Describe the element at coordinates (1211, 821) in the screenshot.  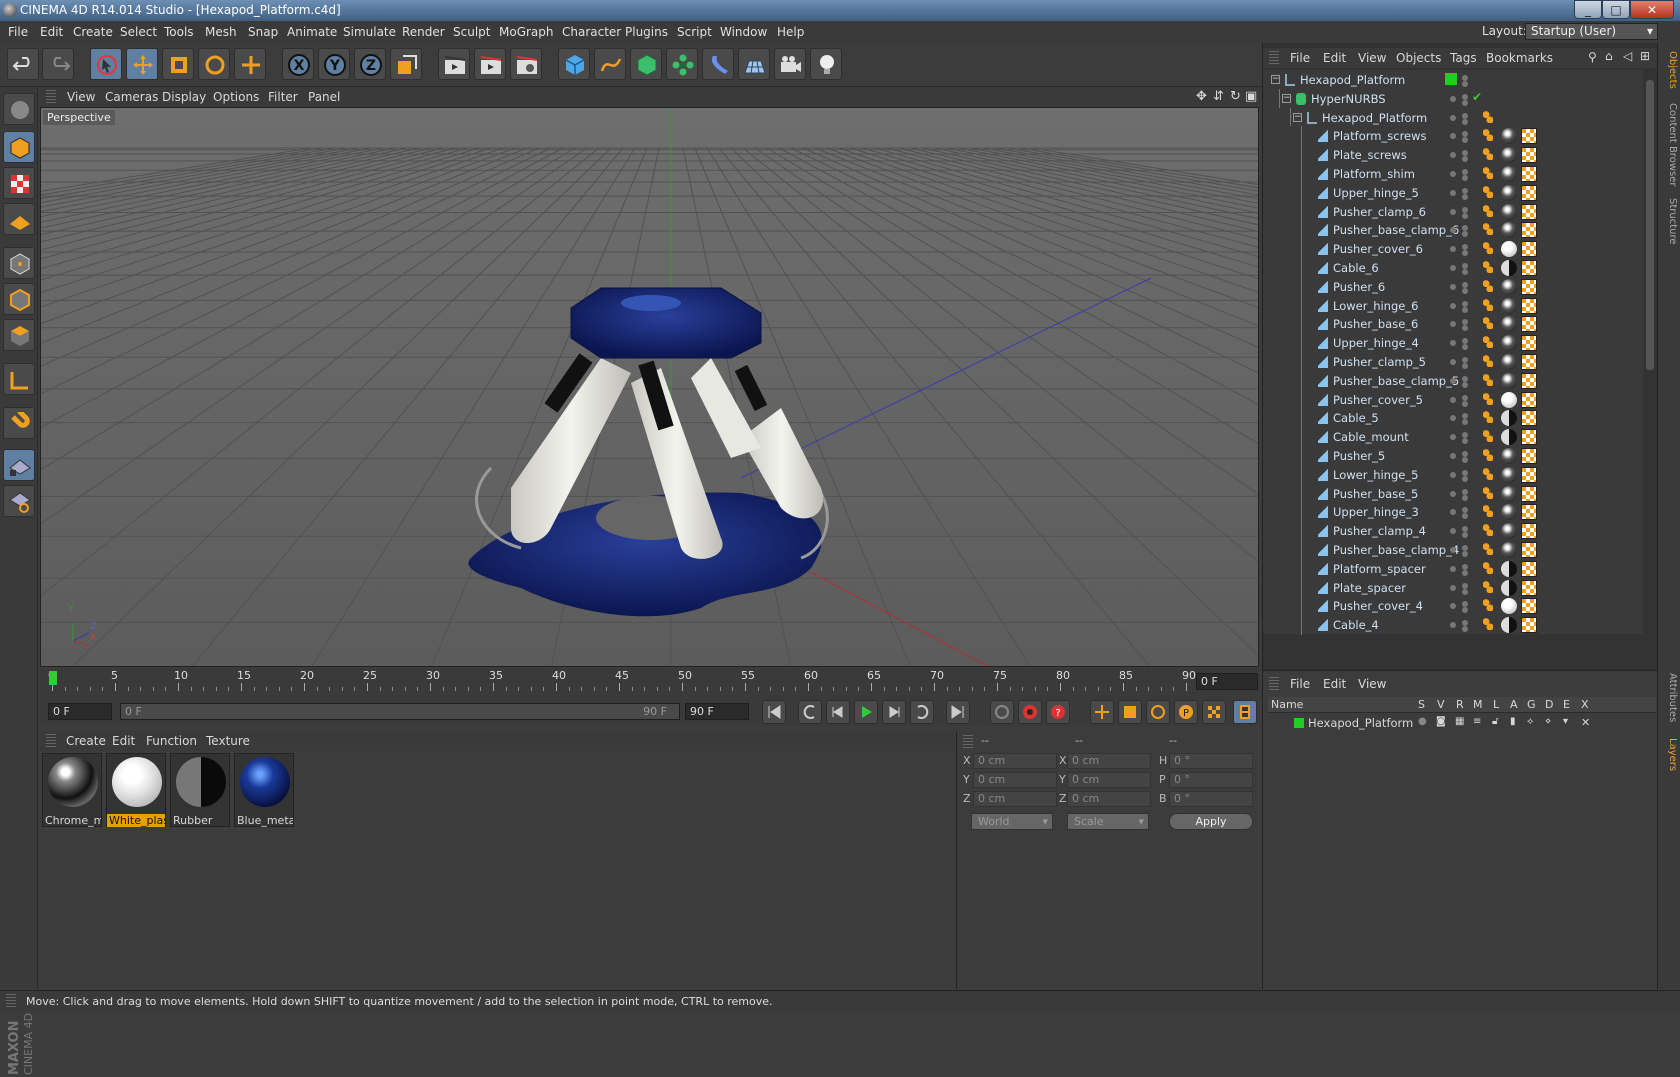
I see `apply-button: Apply` at that location.